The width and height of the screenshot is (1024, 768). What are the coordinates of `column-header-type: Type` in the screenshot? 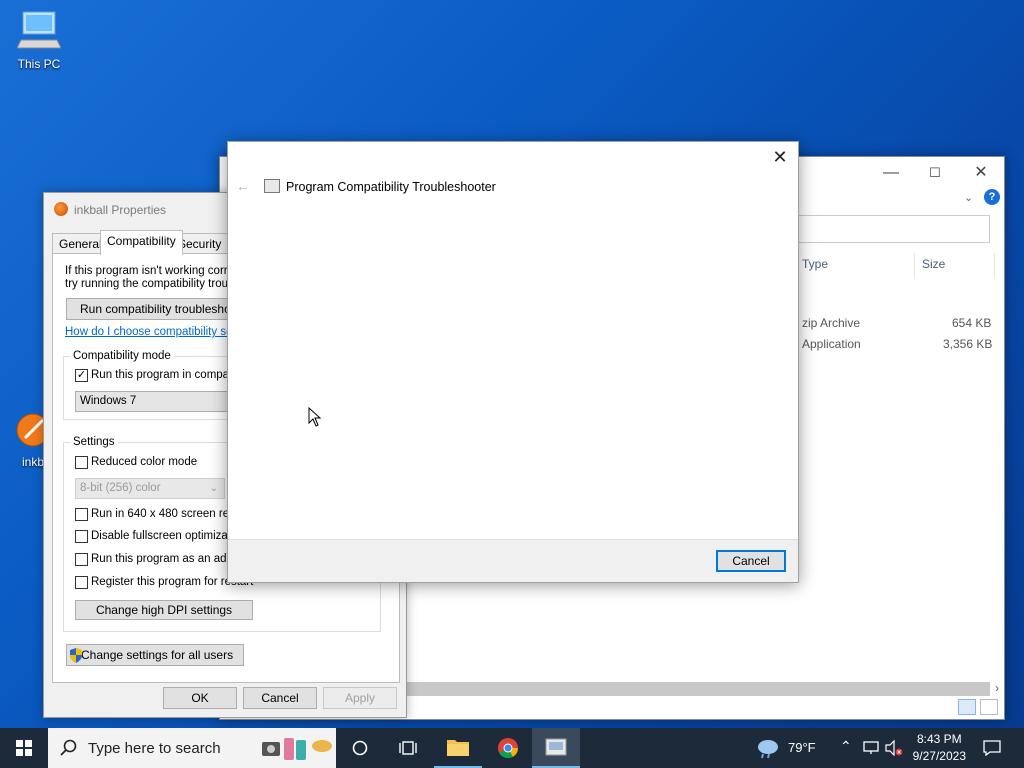 It's located at (815, 264).